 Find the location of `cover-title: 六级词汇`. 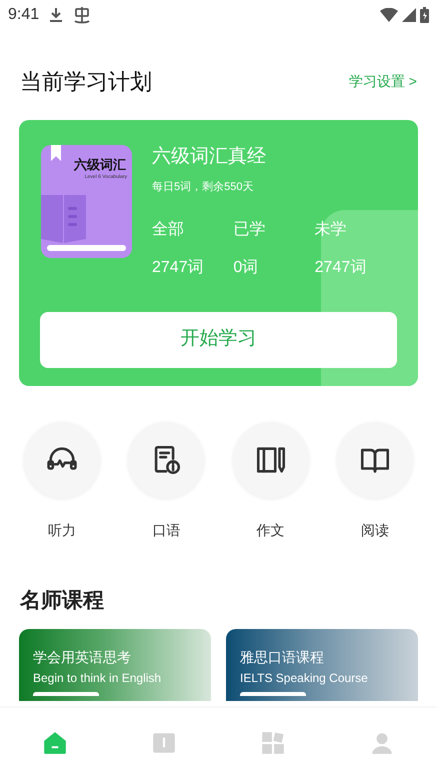

cover-title: 六级词汇 is located at coordinates (100, 165).